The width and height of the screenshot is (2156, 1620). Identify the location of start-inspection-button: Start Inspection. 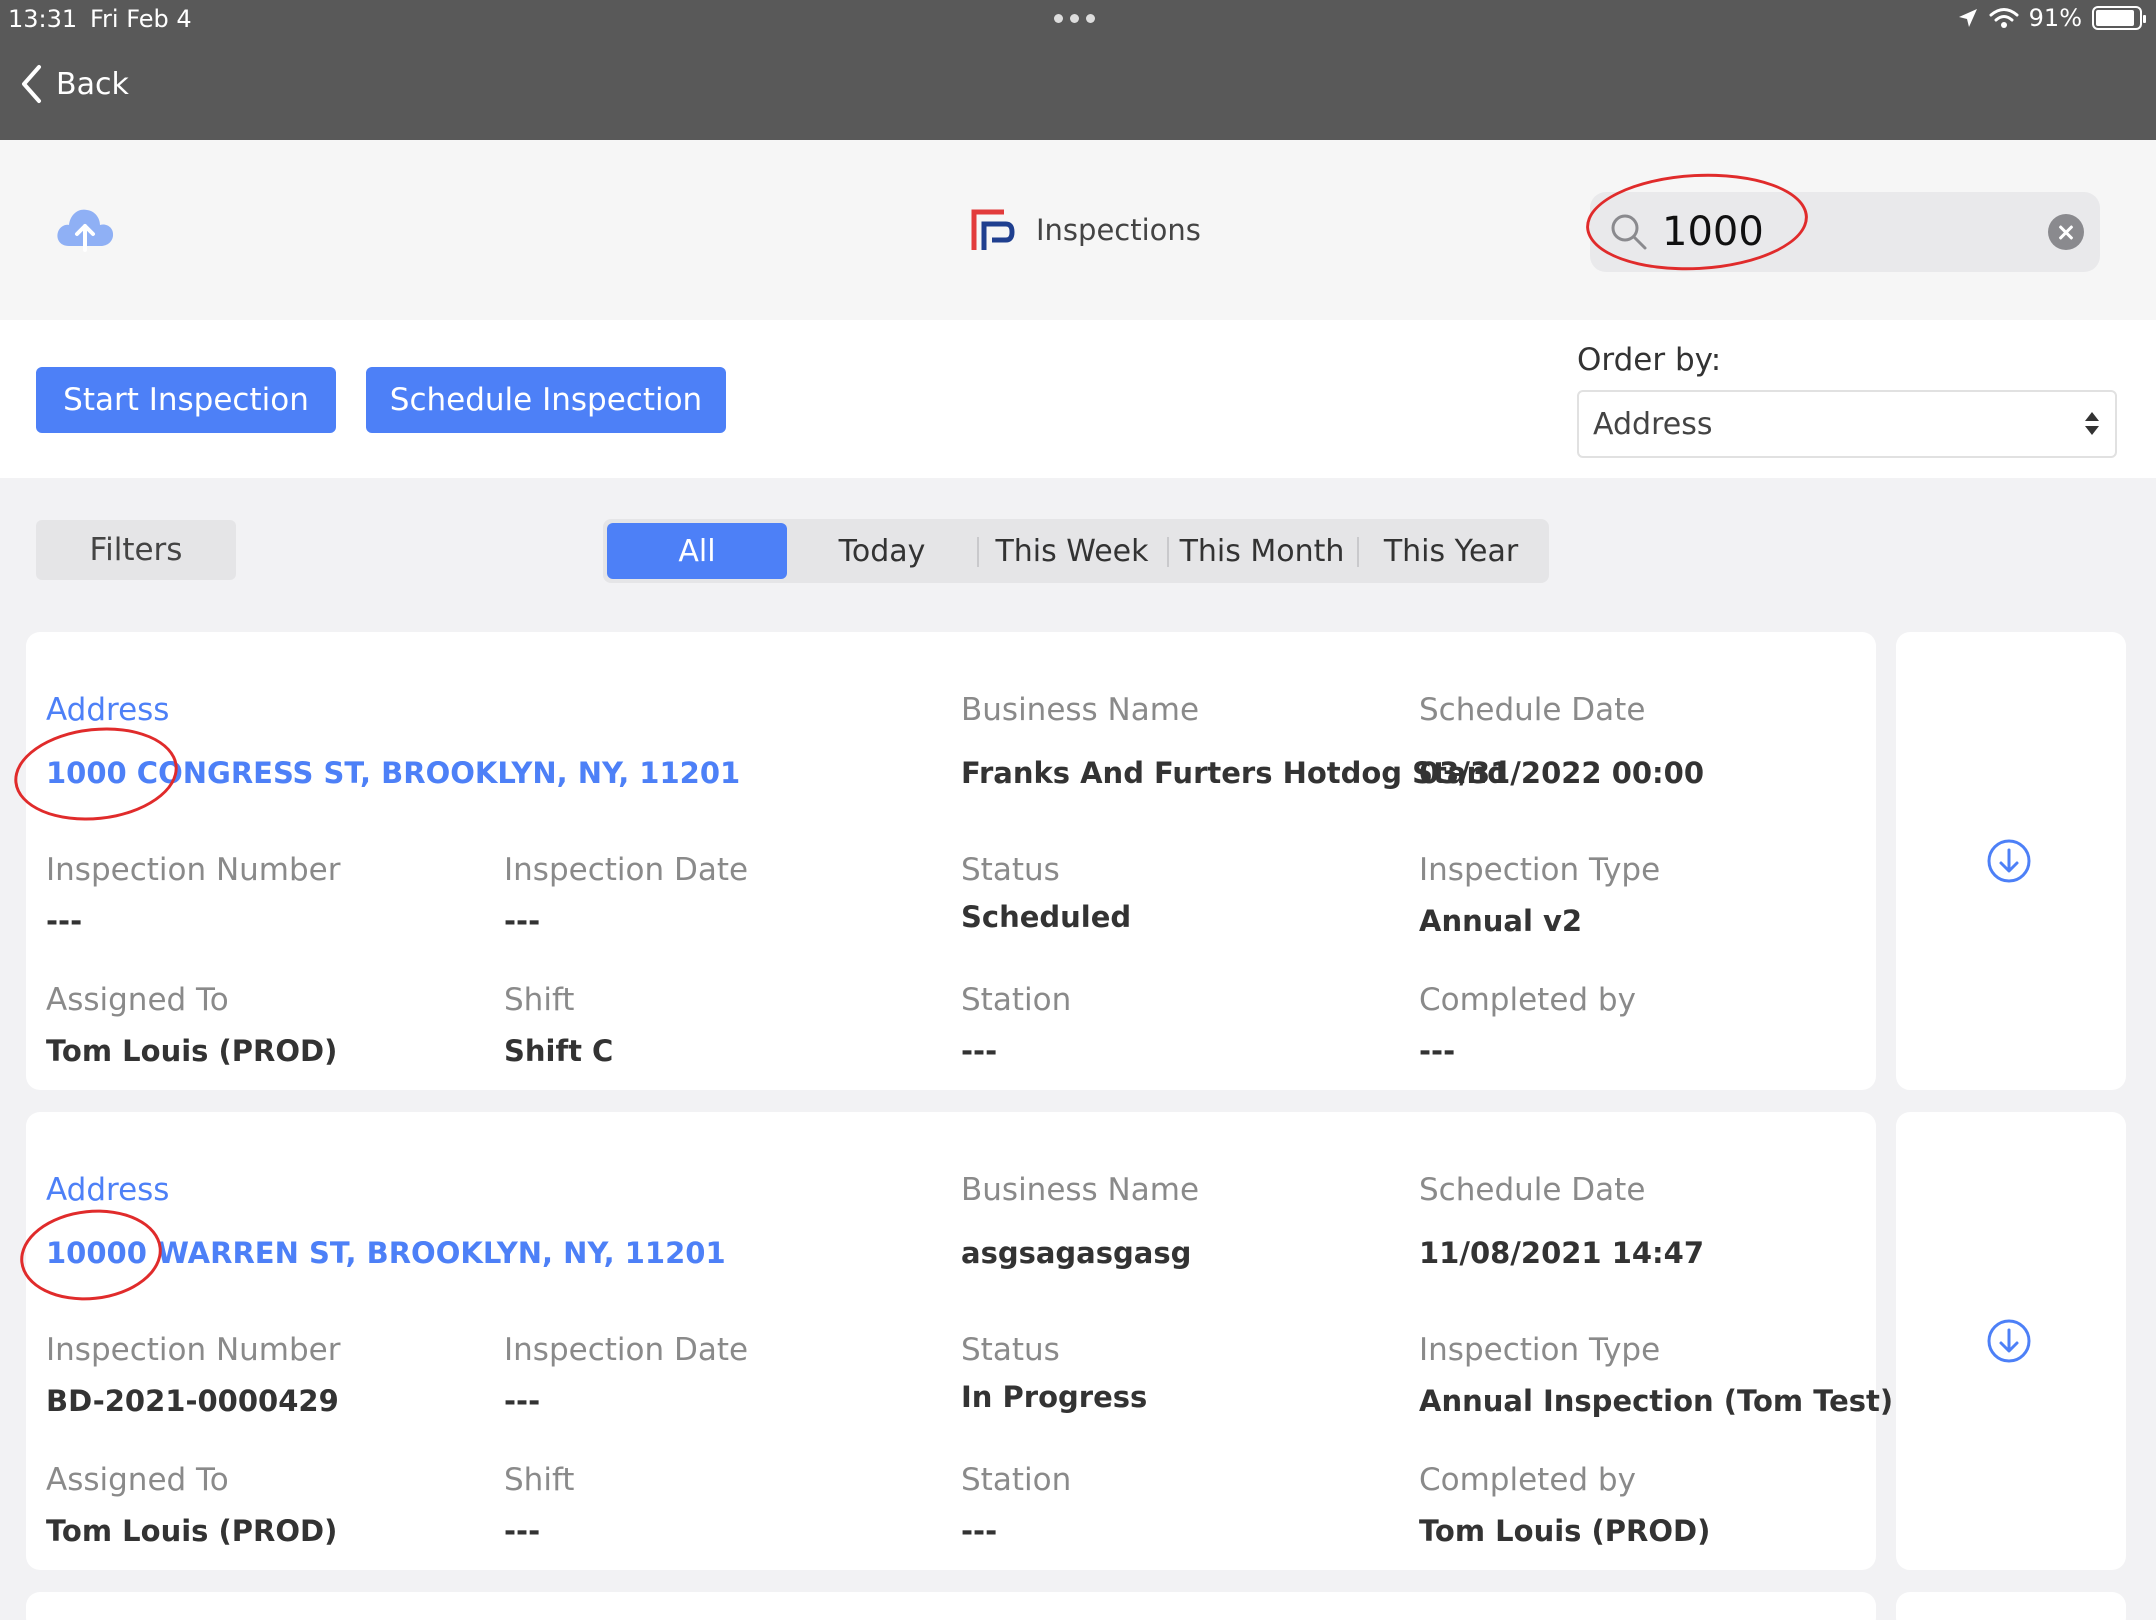
(186, 400).